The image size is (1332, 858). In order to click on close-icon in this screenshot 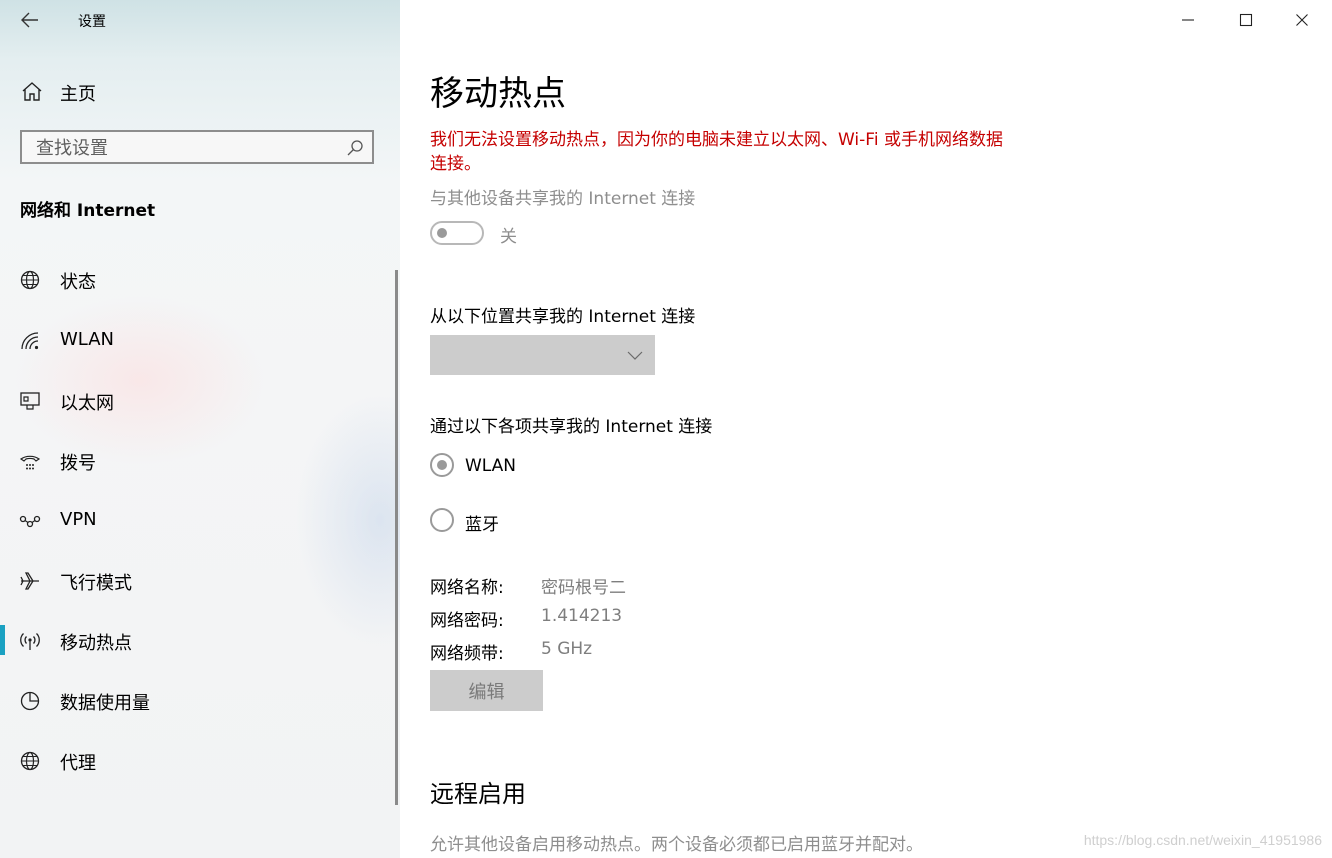, I will do `click(1302, 20)`.